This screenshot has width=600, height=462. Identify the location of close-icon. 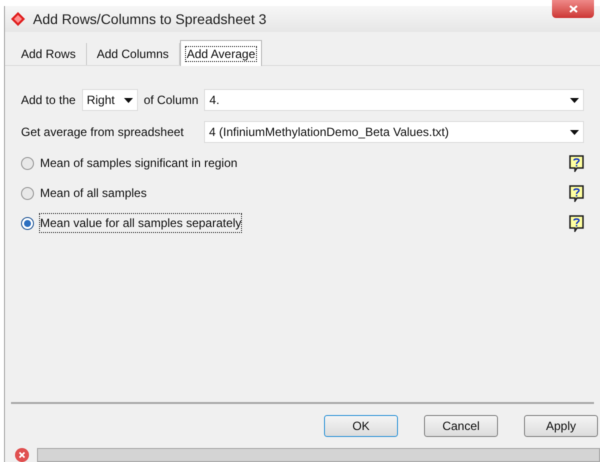
(573, 9).